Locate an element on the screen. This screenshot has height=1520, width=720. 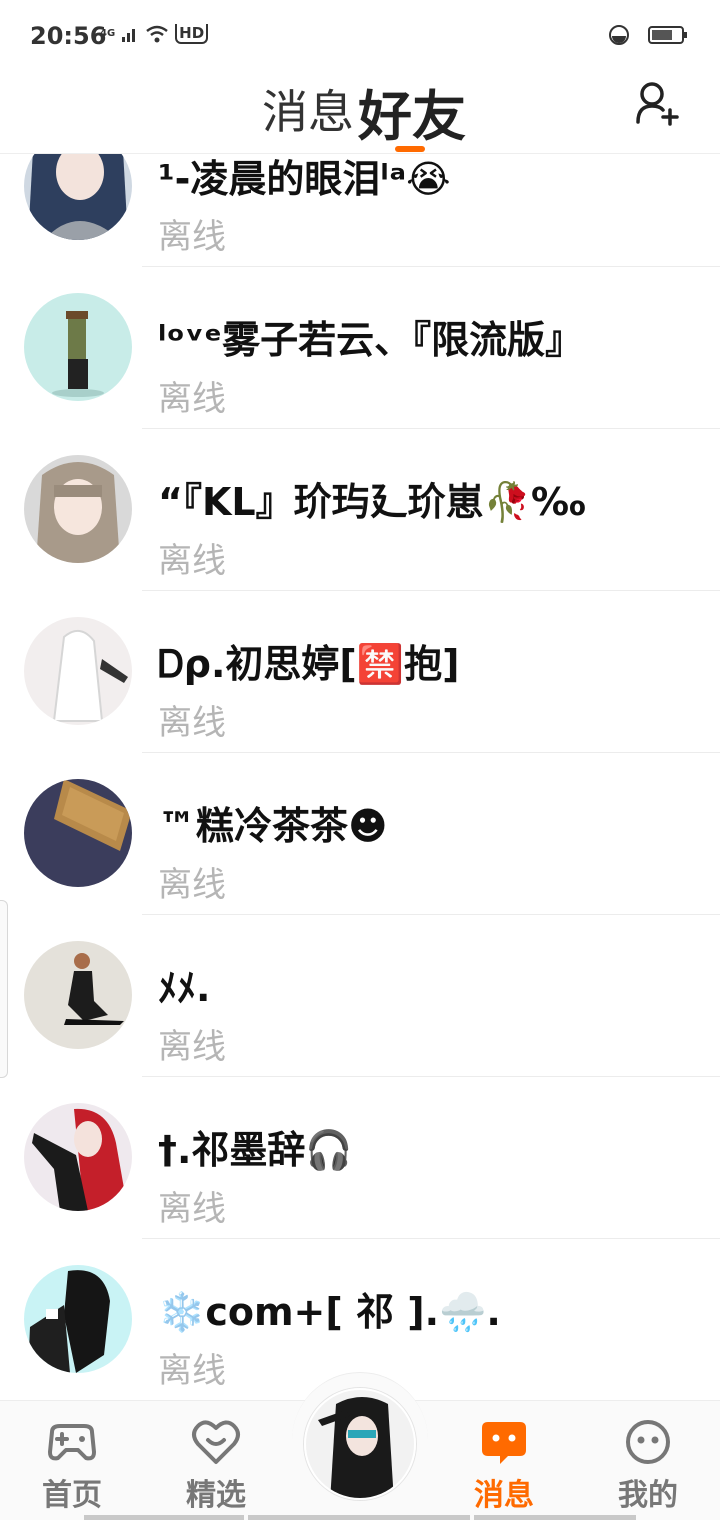
friend-row: ˡᵒᵛᵉ雾子若云、『限流版』 离线 is located at coordinates (360, 348).